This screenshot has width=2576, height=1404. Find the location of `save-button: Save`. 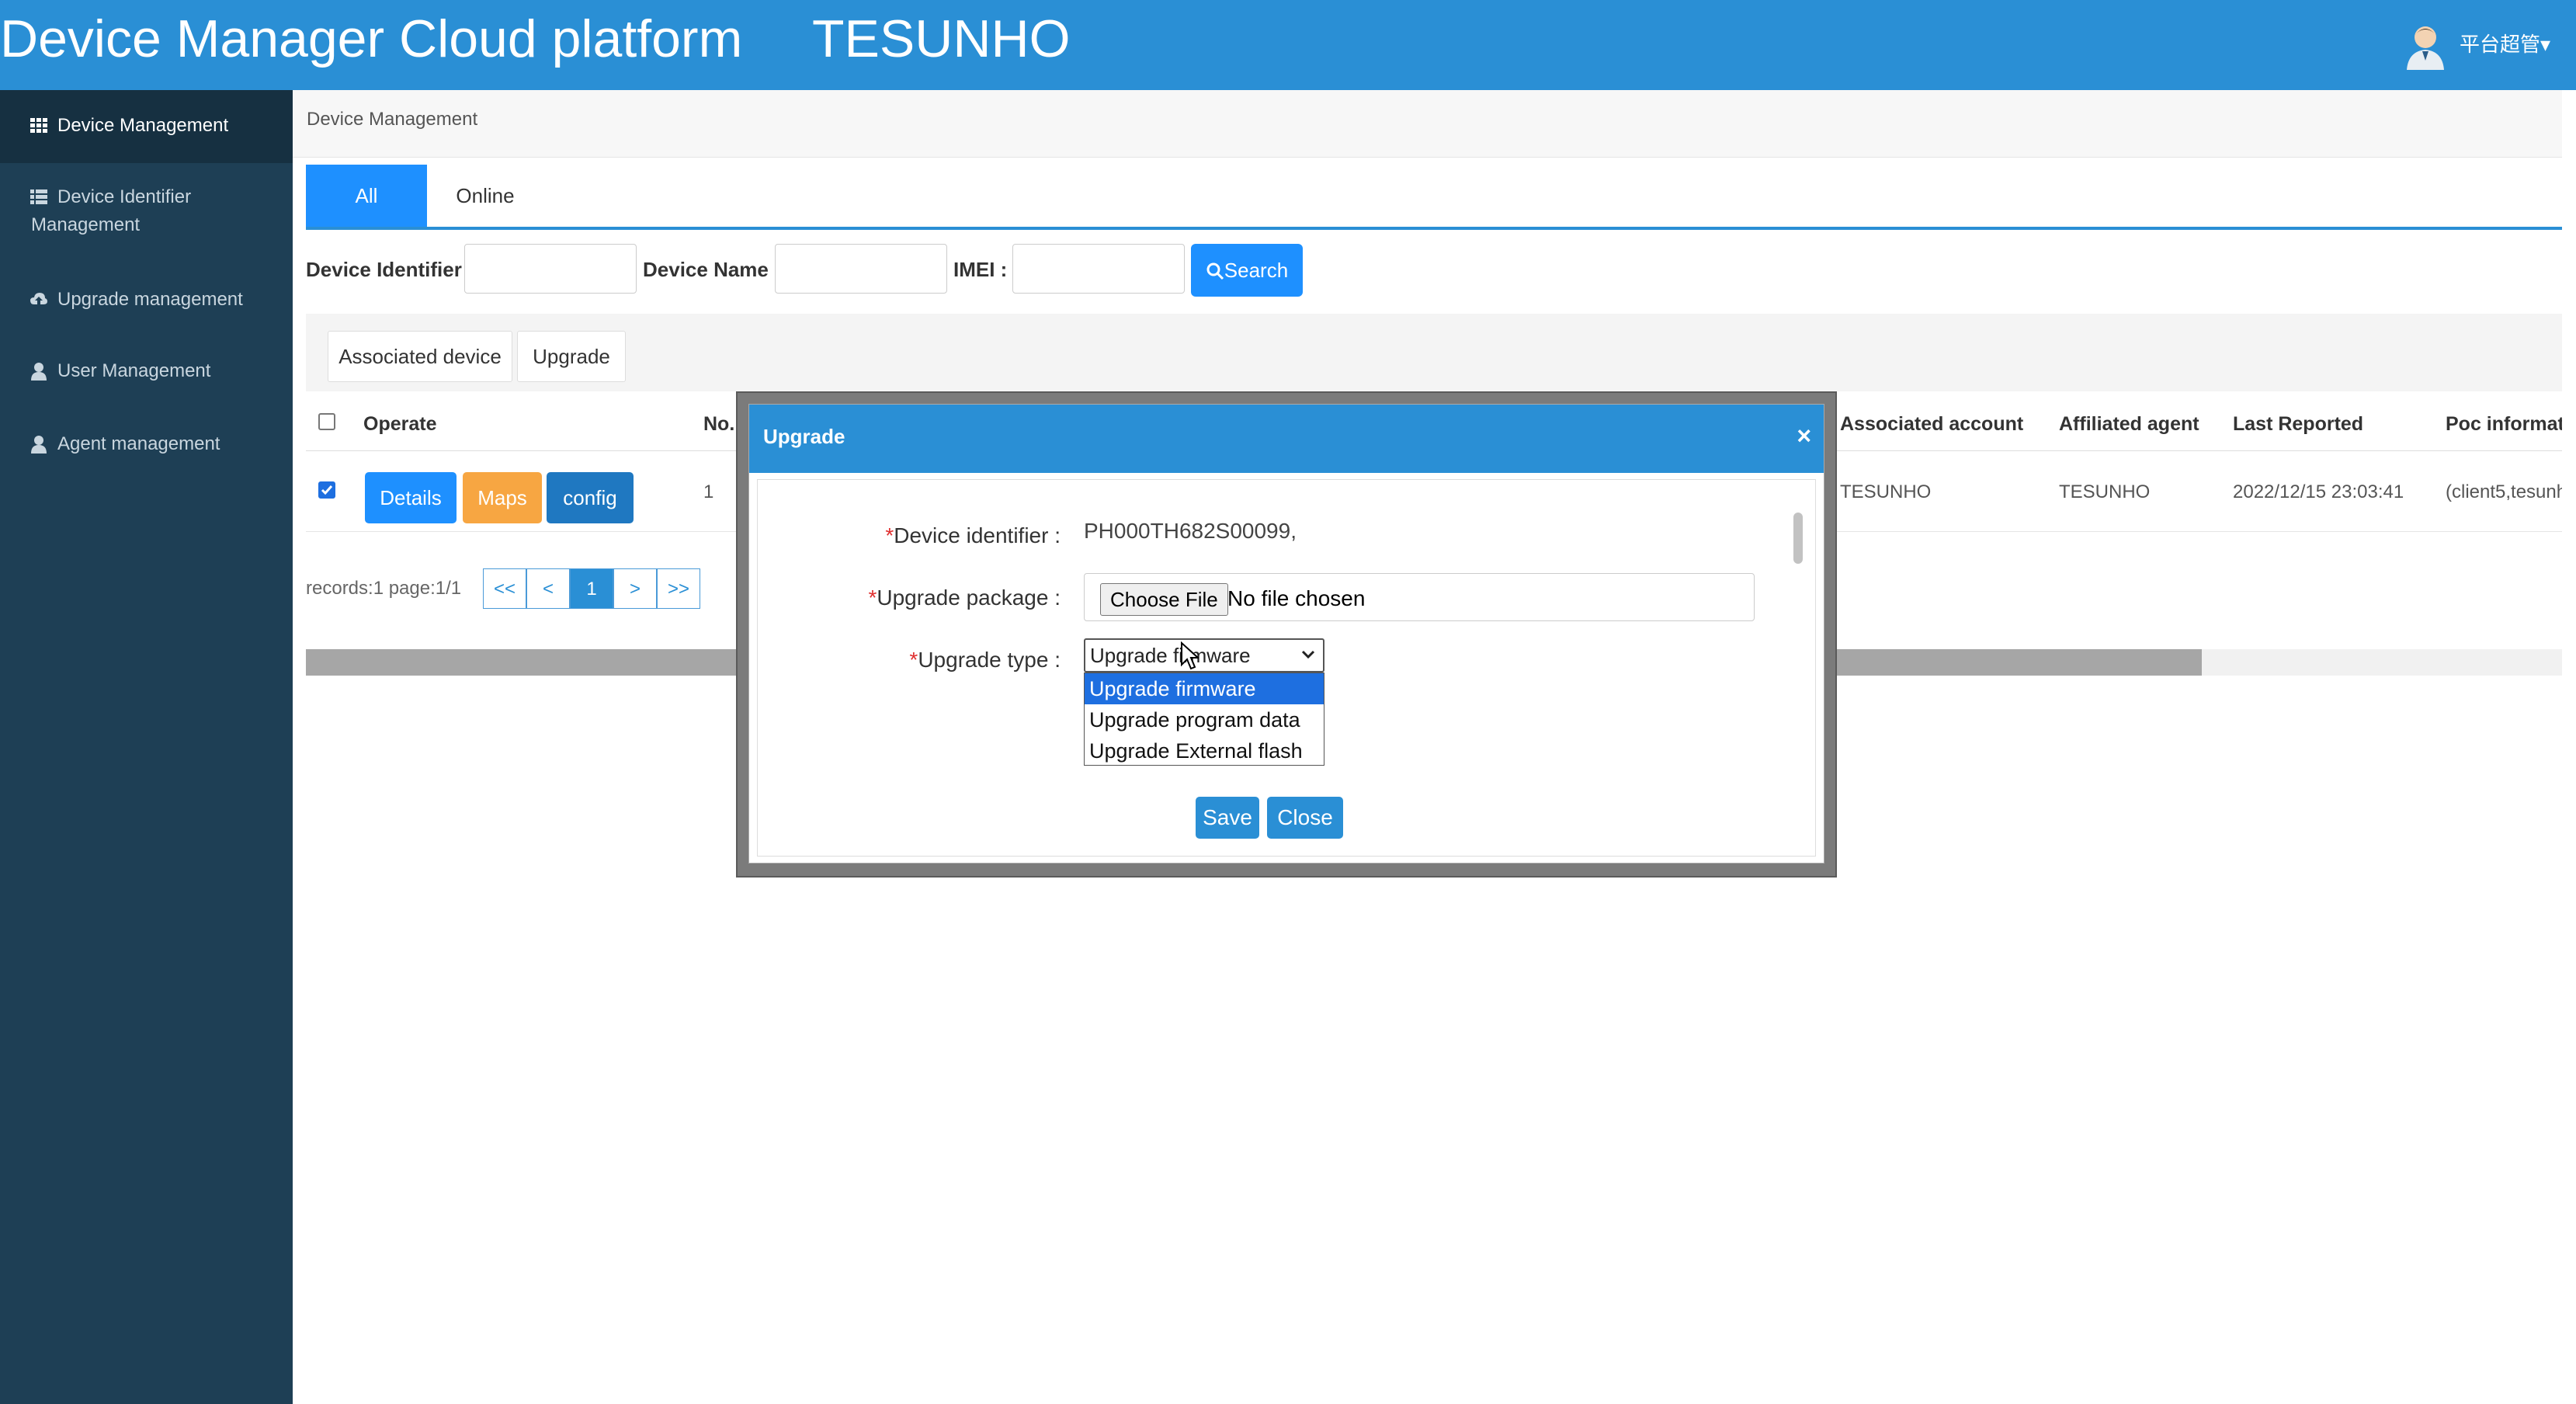

save-button: Save is located at coordinates (1227, 818).